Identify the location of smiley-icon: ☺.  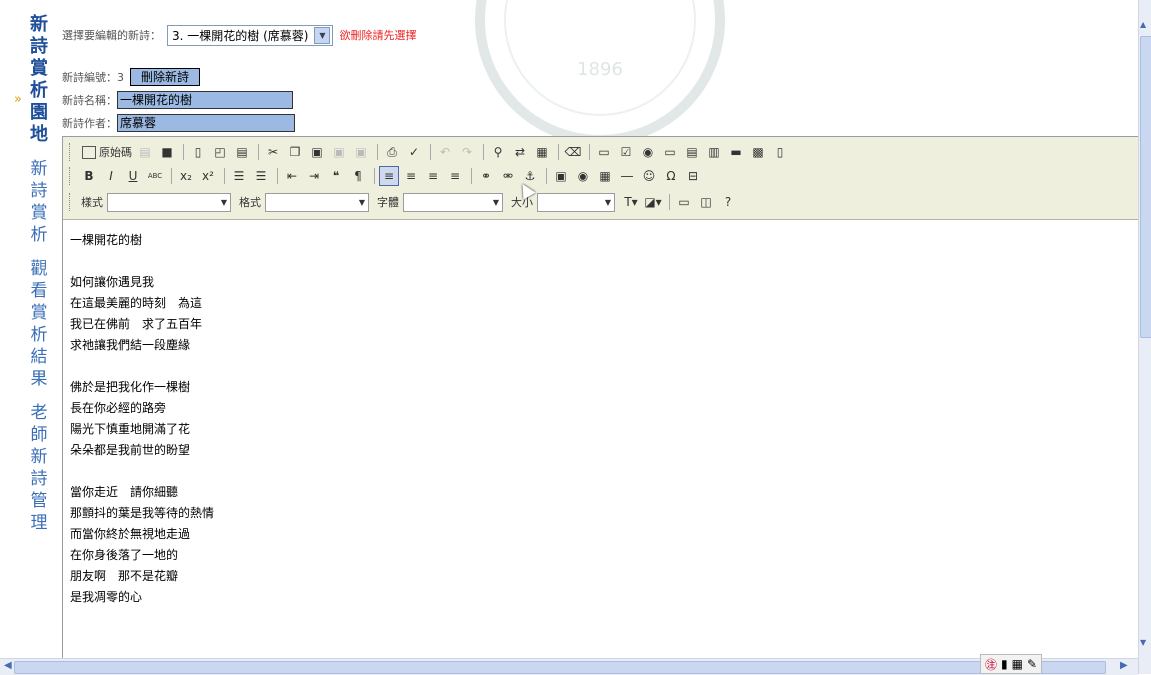
(649, 176).